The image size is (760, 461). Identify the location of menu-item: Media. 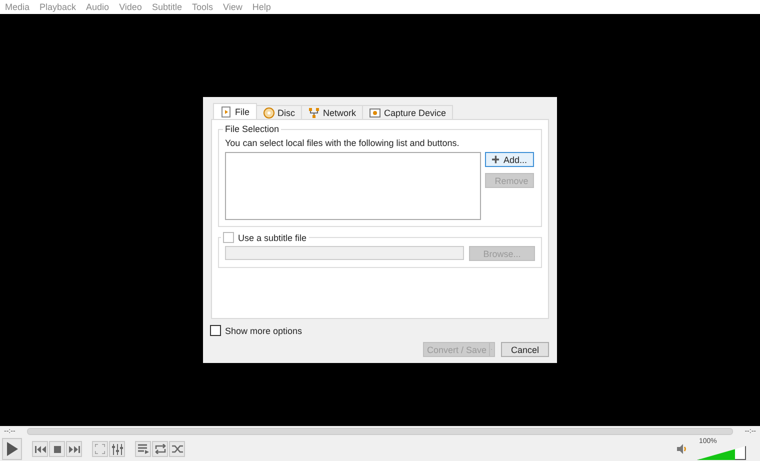
(17, 7).